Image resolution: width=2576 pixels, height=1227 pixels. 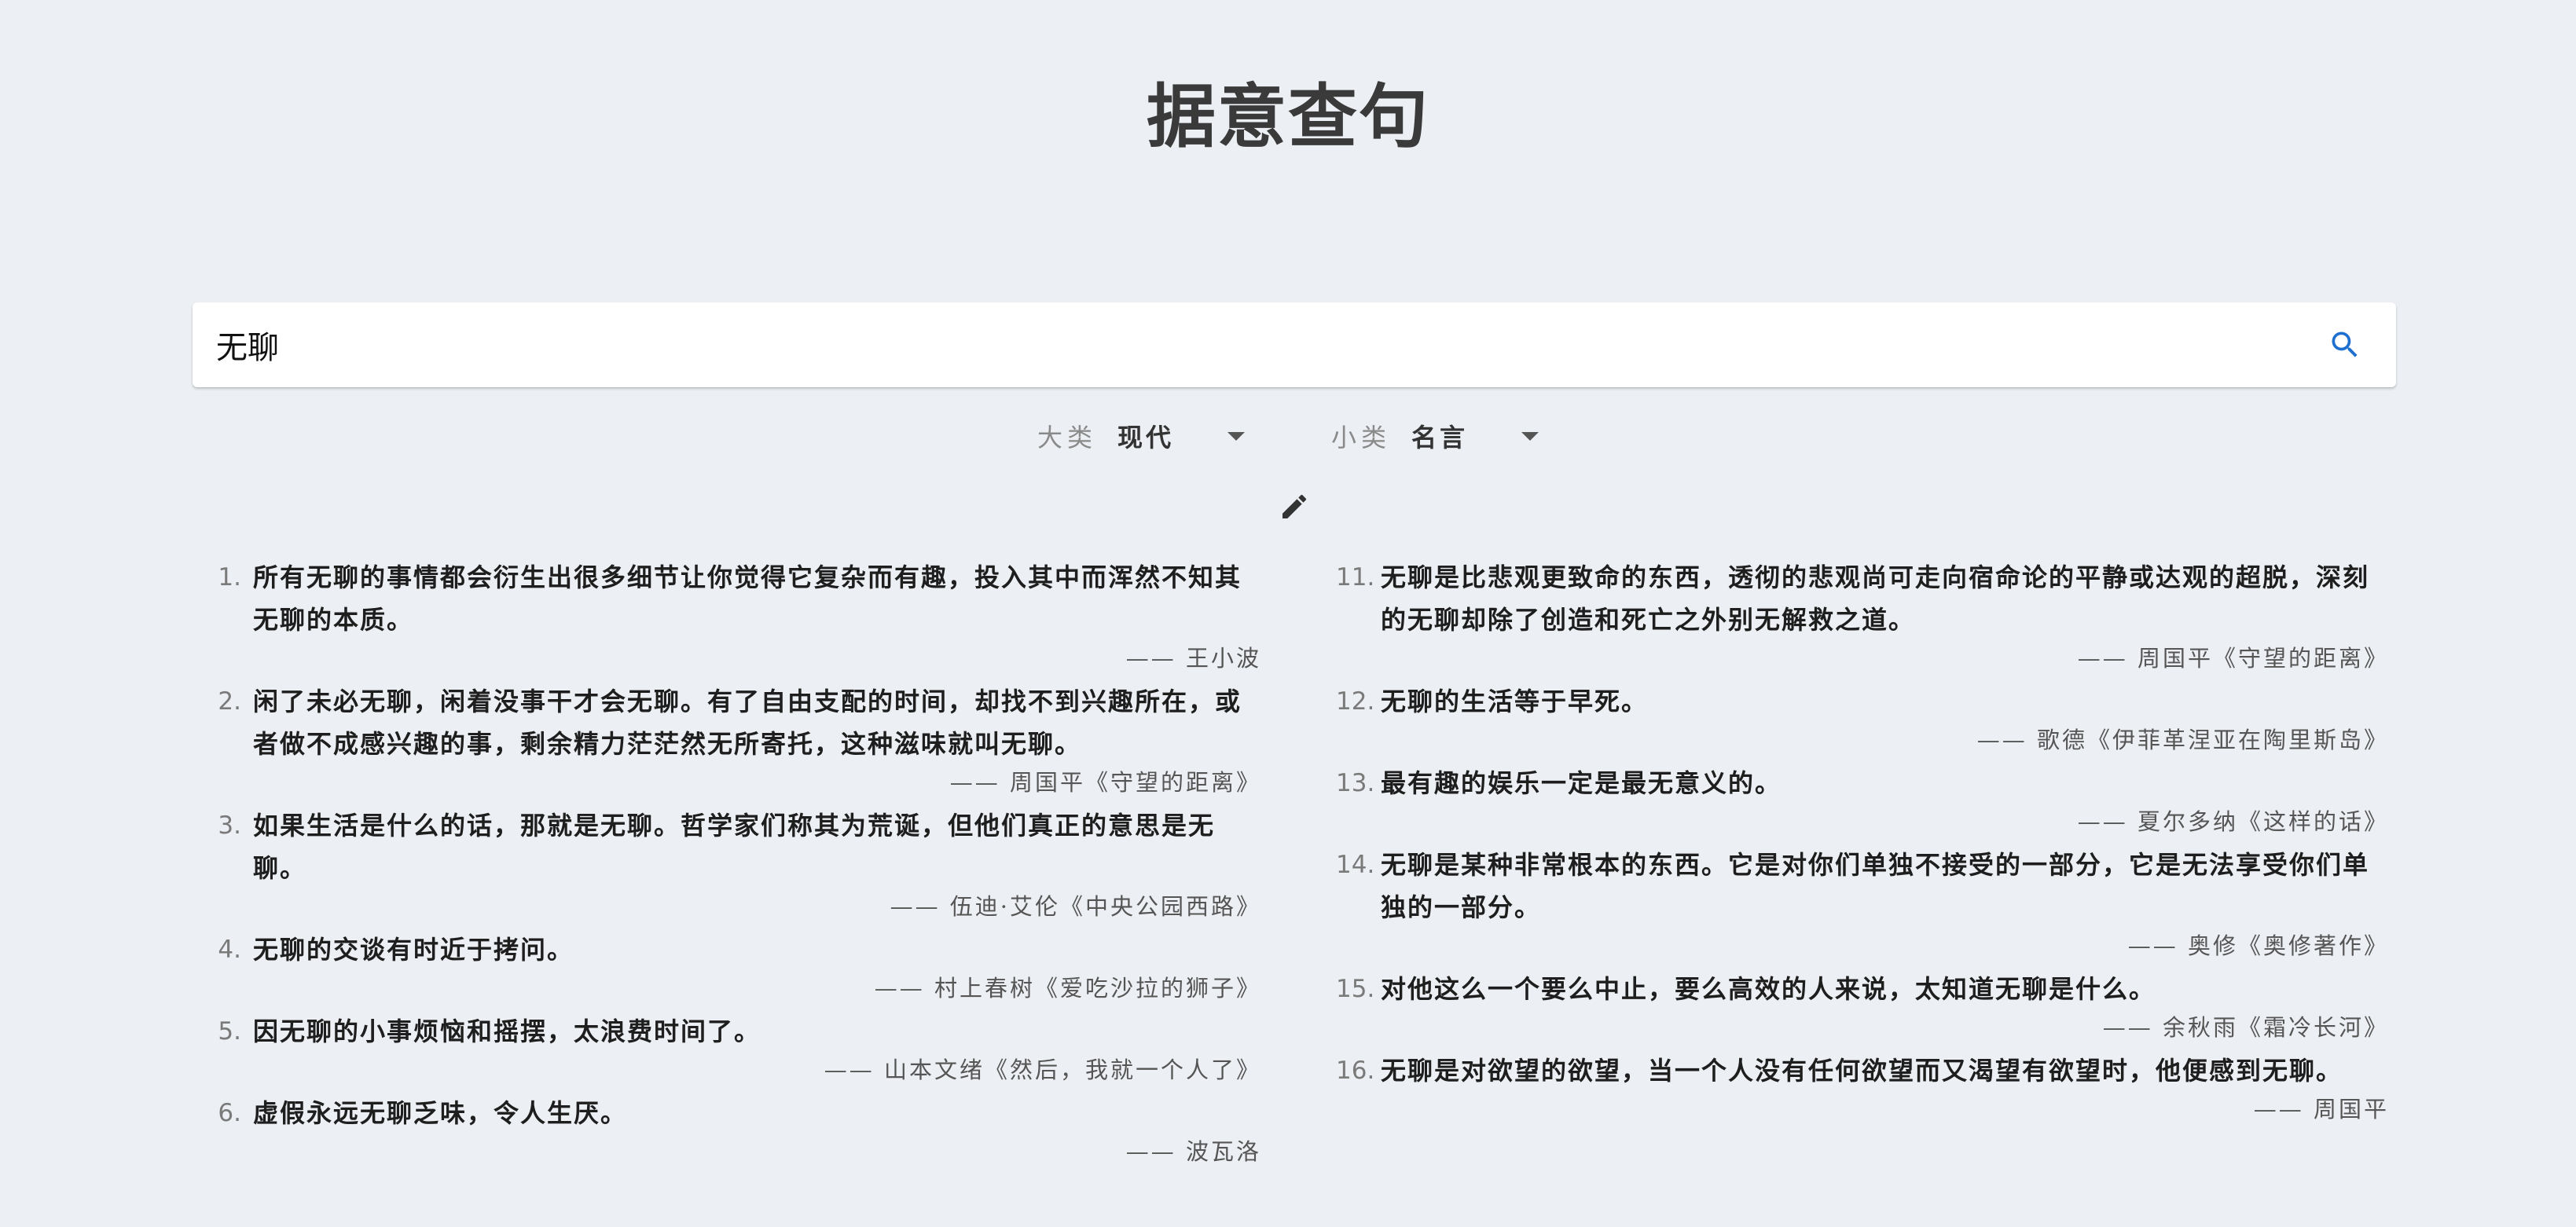 I want to click on item-number: 11., so click(x=1355, y=577).